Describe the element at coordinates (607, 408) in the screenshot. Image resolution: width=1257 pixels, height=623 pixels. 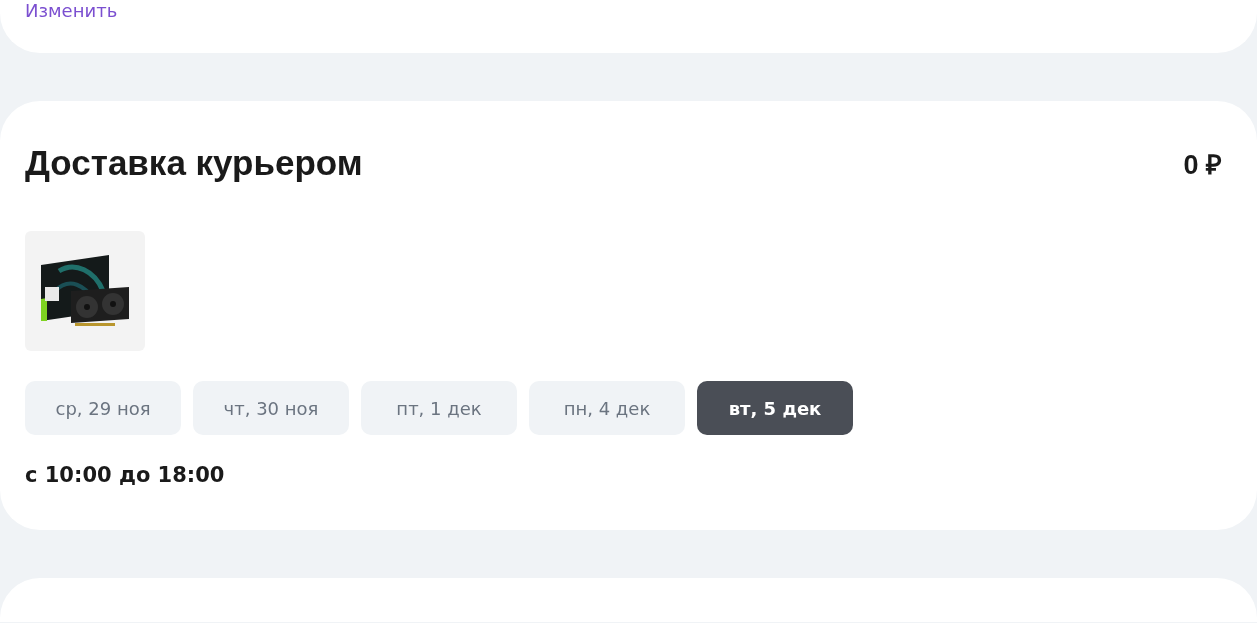
I see `date-chip: пн, 4 дек` at that location.